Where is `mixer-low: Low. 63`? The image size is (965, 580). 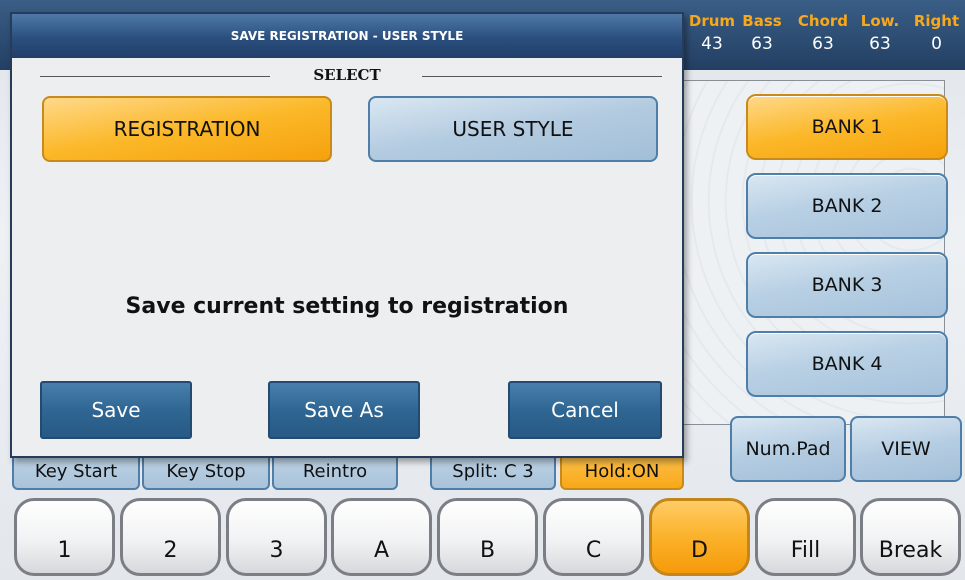 mixer-low: Low. 63 is located at coordinates (880, 33).